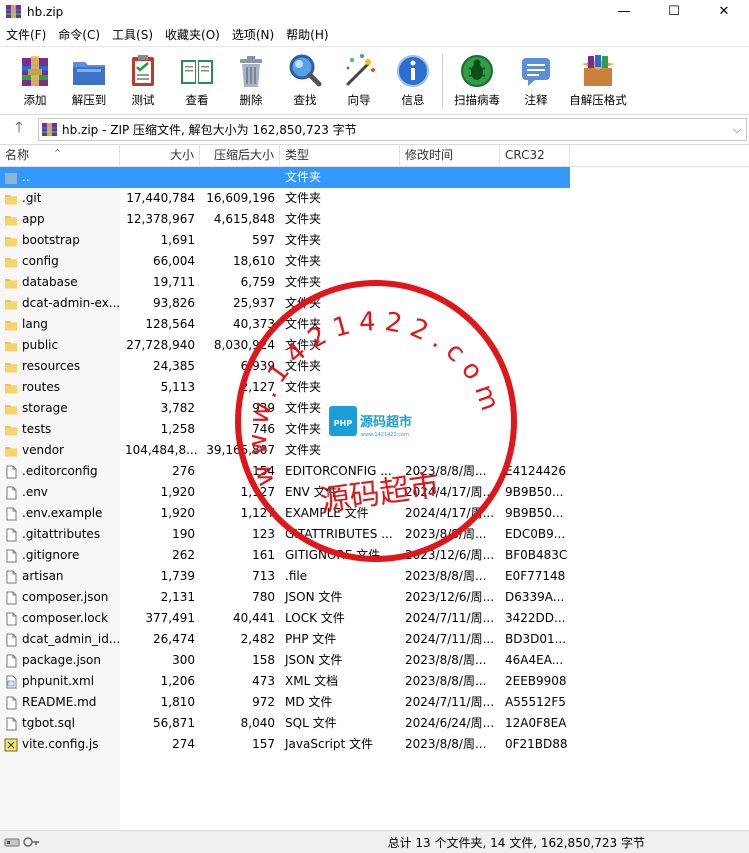  What do you see at coordinates (89, 77) in the screenshot?
I see `extract-to-button: 解压到` at bounding box center [89, 77].